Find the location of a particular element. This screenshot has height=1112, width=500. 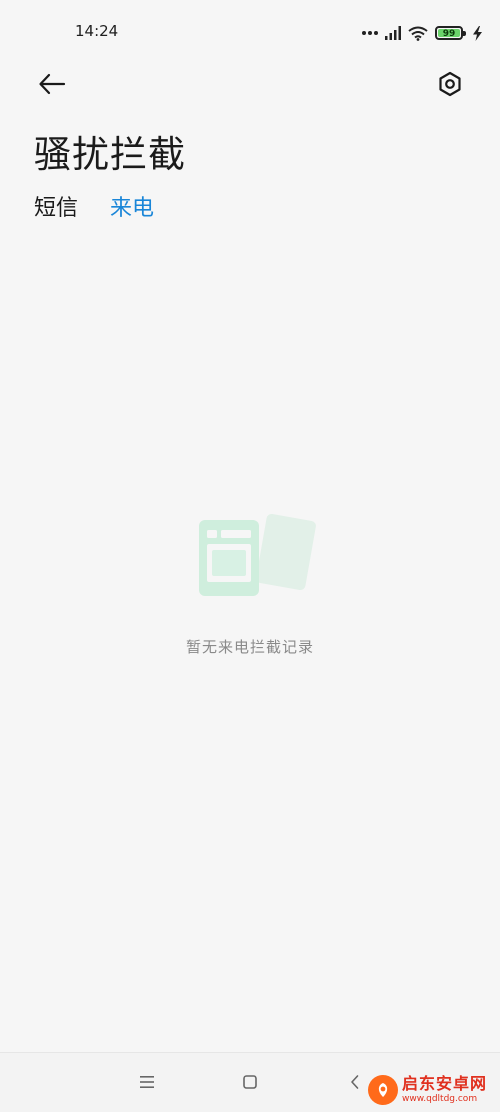

watermark-url: www.qdltdg.com is located at coordinates (440, 1098).